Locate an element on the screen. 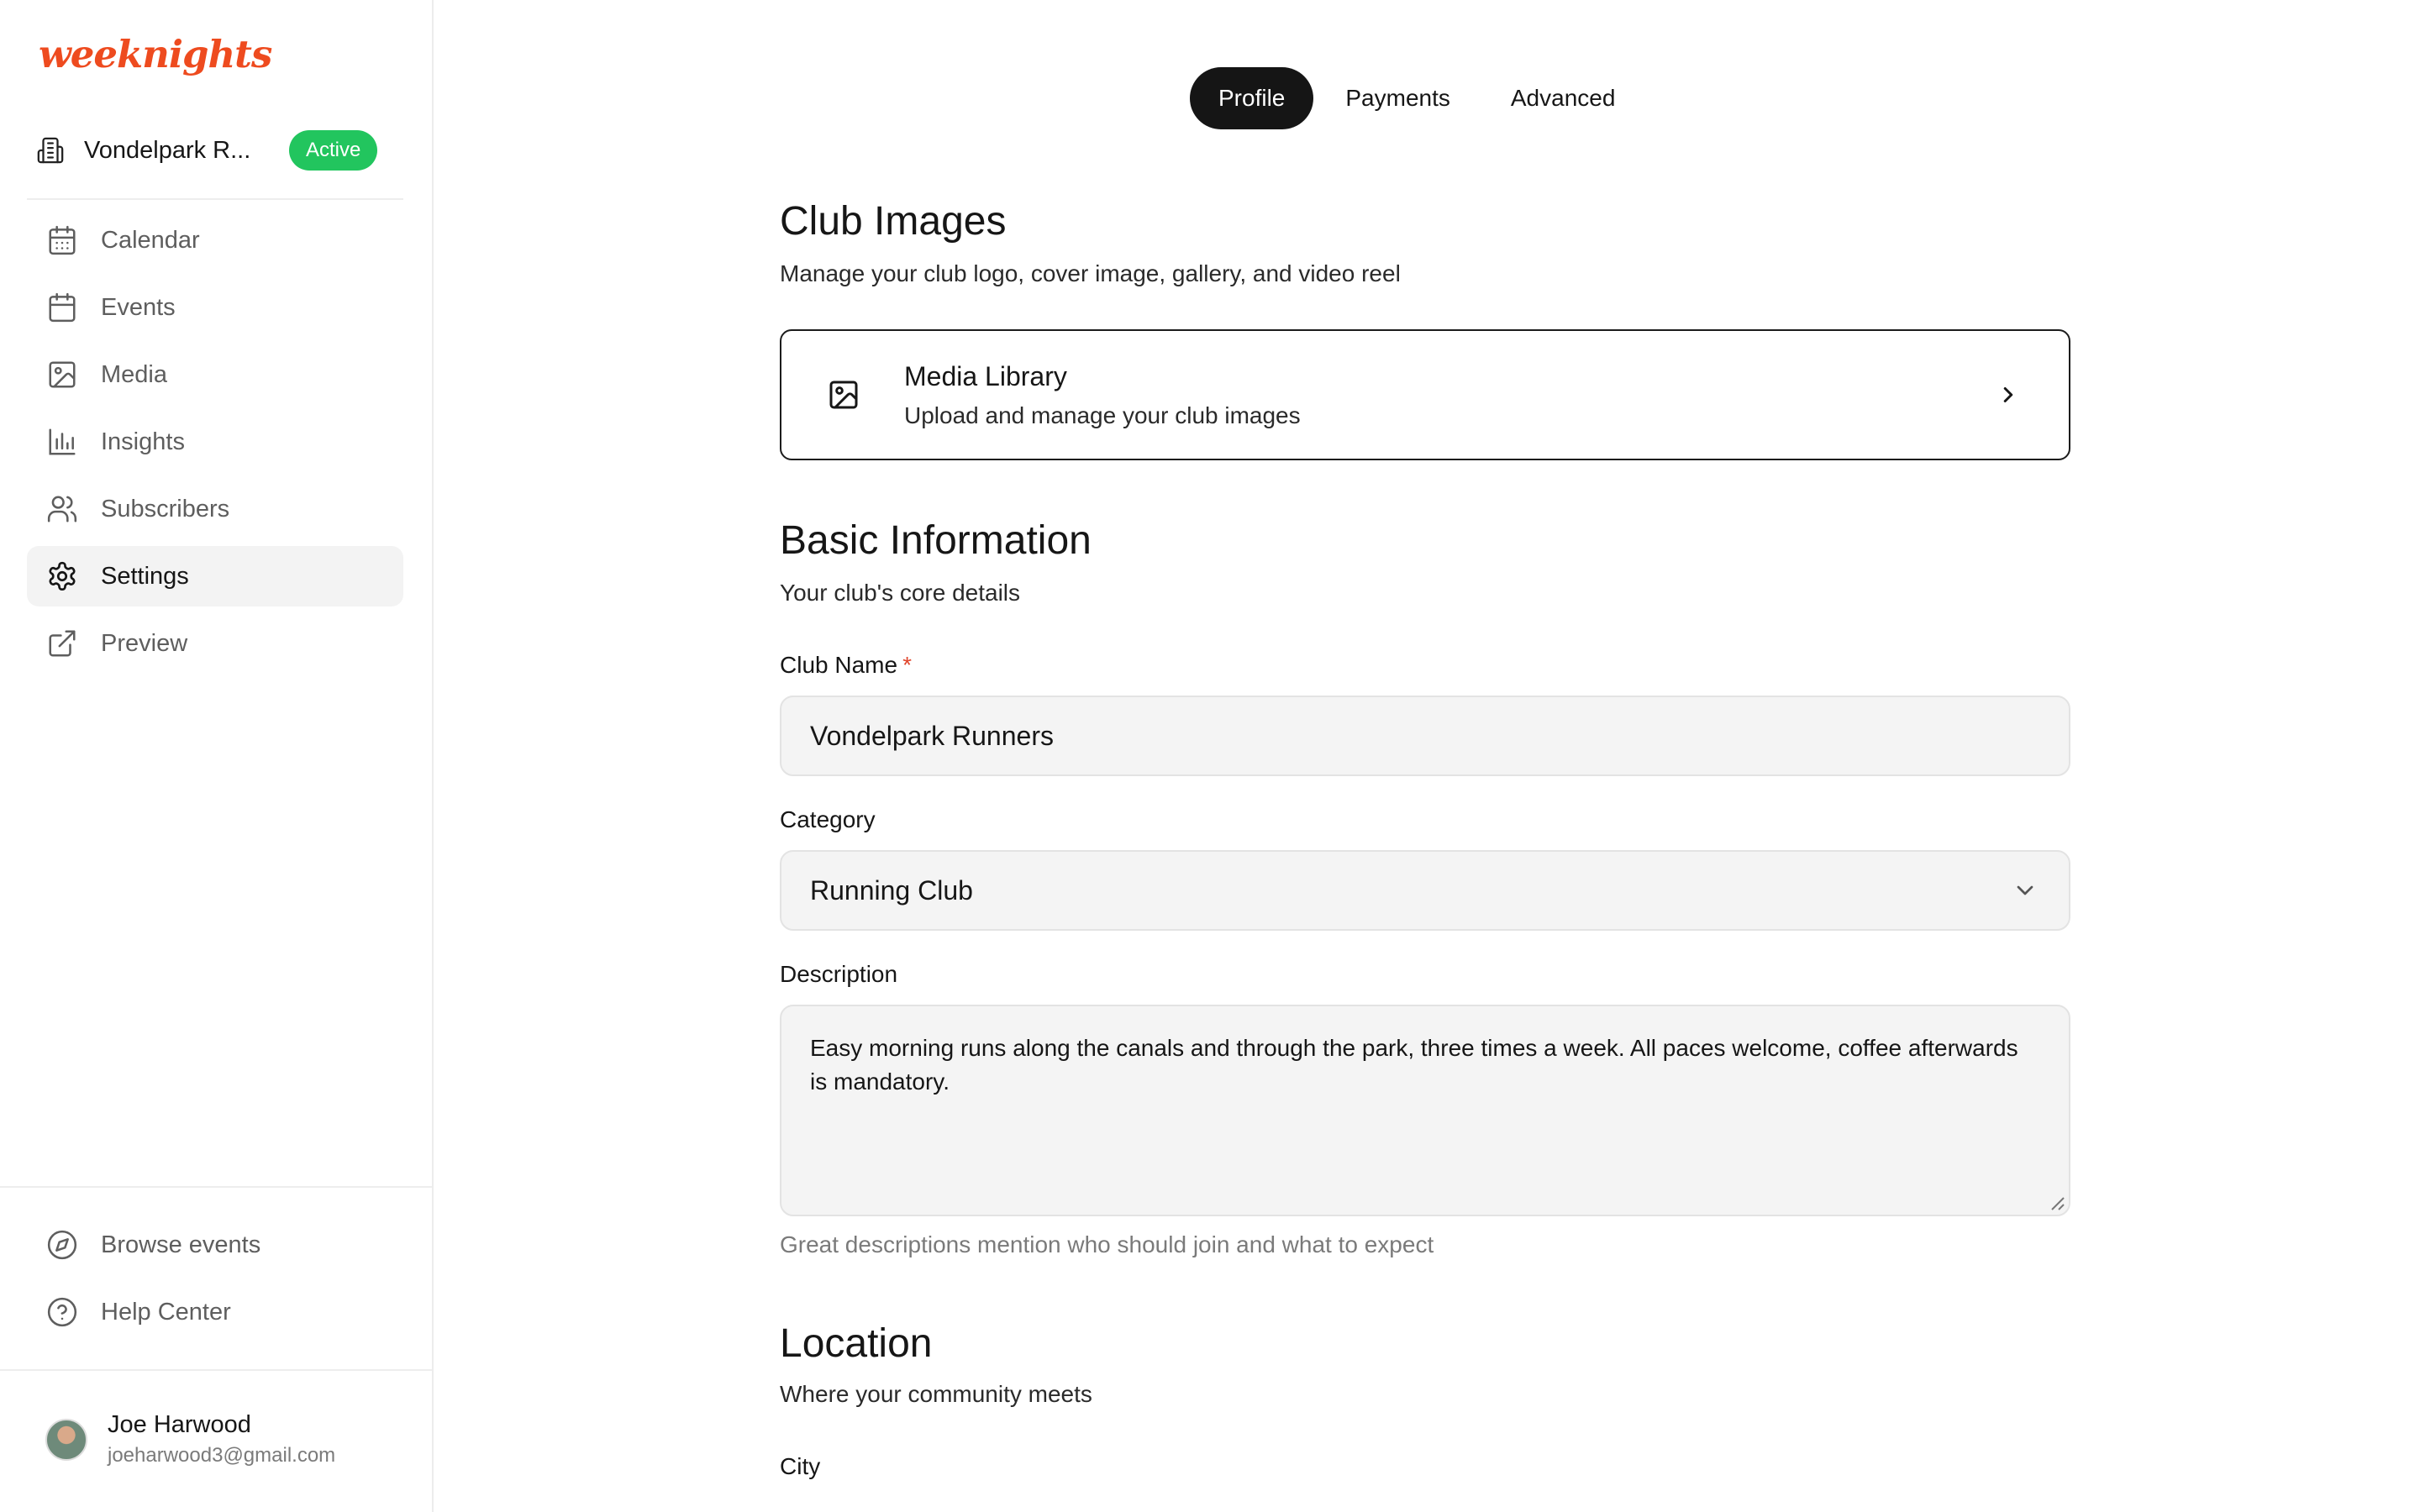 The image size is (2420, 1512). resize-handle-icon is located at coordinates (2057, 1202).